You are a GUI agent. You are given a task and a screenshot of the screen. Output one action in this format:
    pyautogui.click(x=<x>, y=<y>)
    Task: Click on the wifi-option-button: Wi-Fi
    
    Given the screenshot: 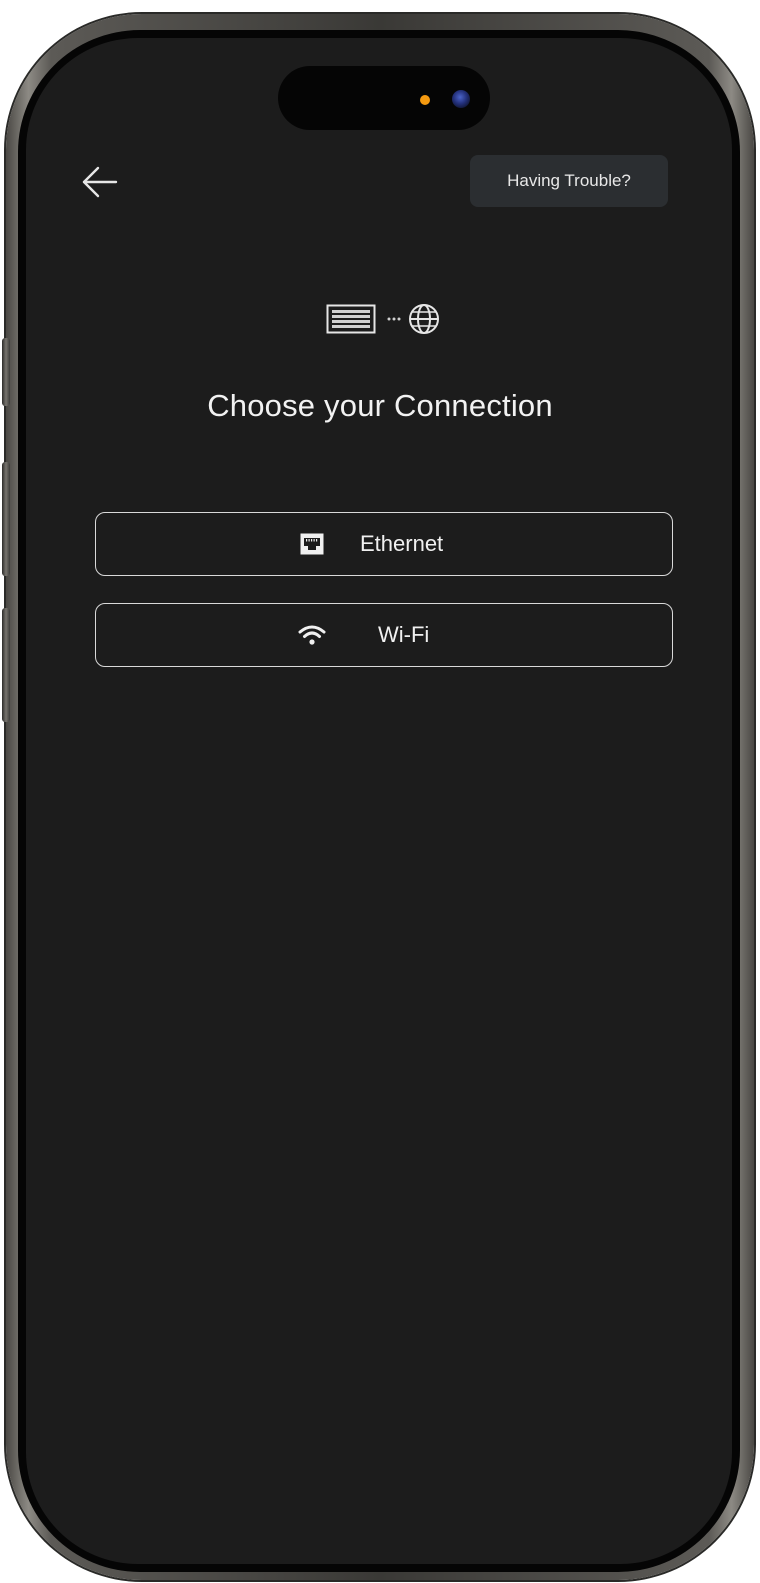 What is the action you would take?
    pyautogui.click(x=384, y=635)
    